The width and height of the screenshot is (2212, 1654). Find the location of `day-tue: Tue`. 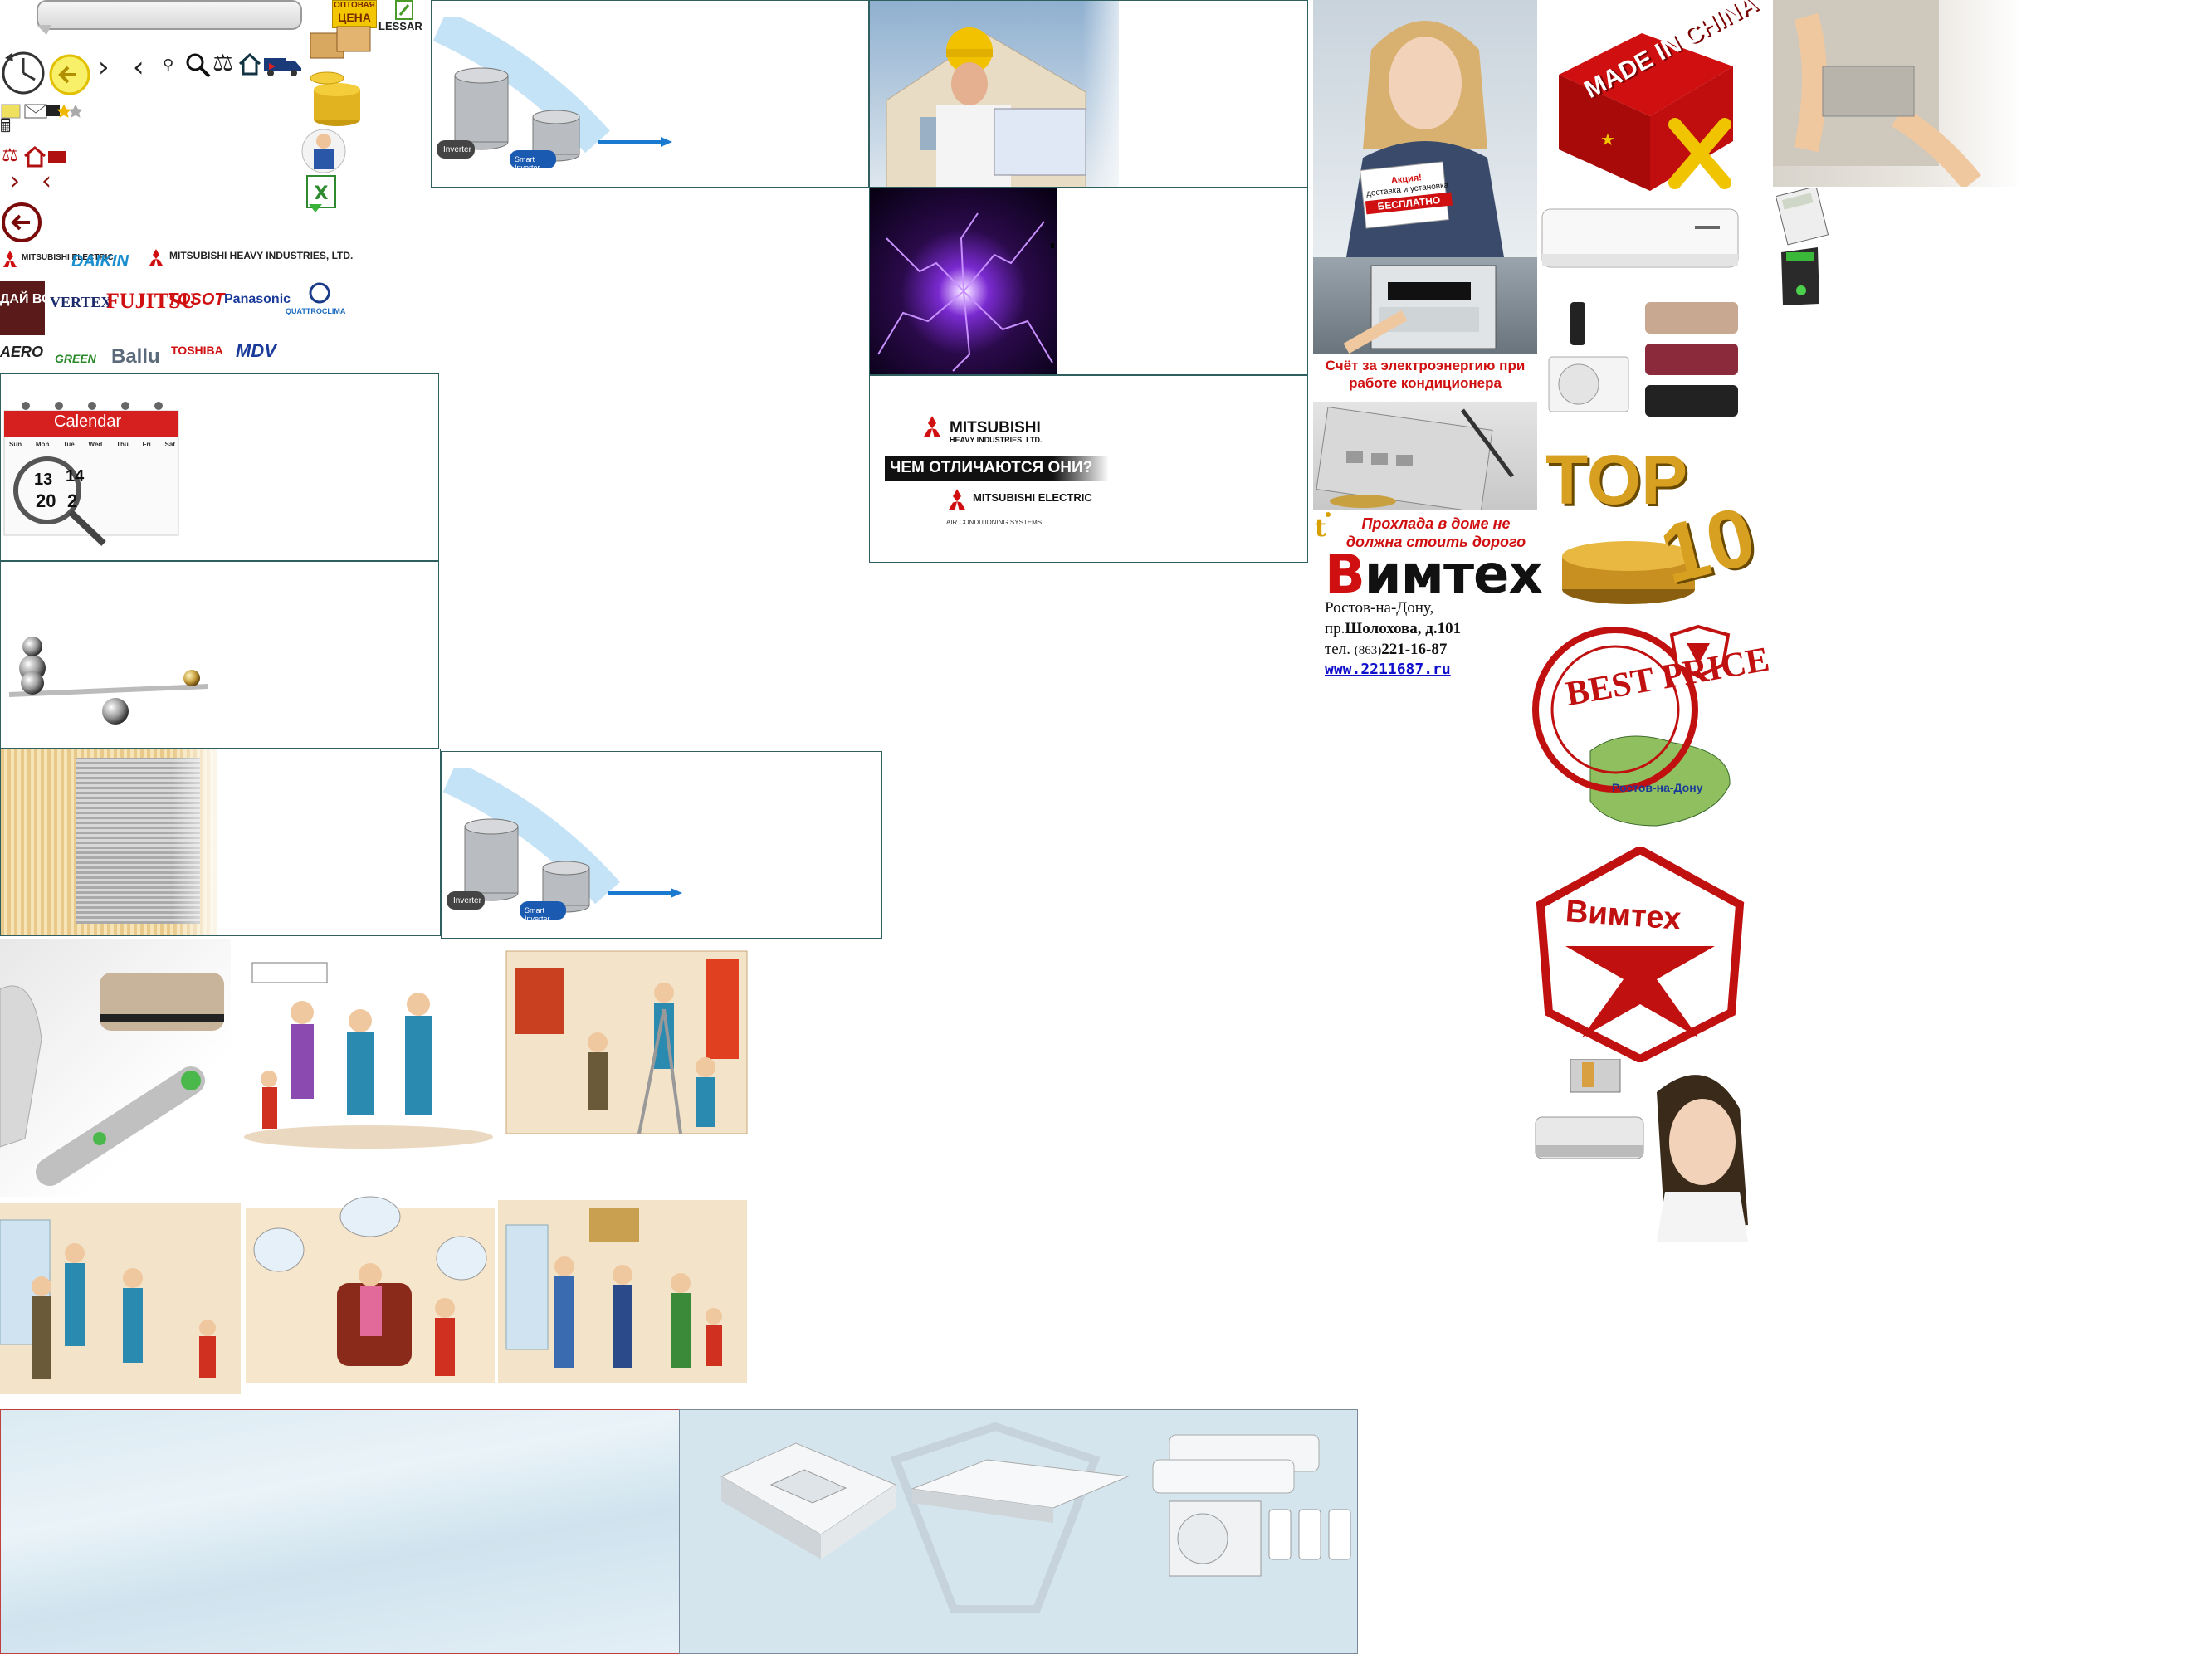

day-tue: Tue is located at coordinates (69, 444).